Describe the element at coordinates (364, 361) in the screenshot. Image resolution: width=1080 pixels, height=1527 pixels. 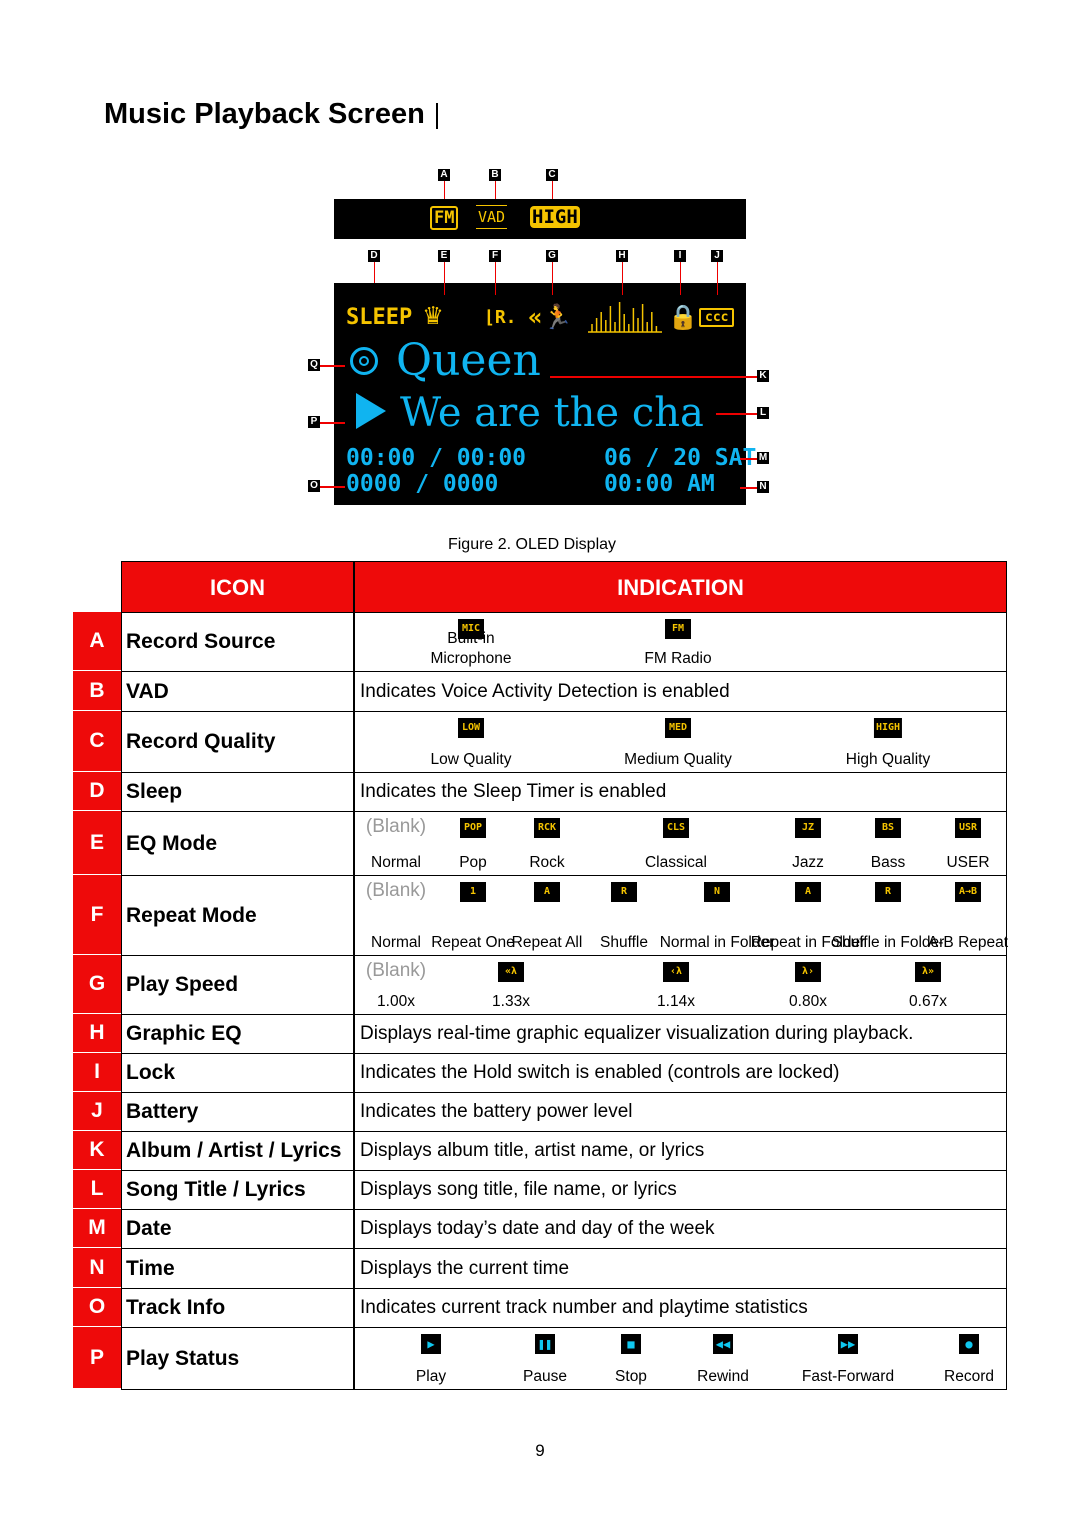
I see `album-disc-icon` at that location.